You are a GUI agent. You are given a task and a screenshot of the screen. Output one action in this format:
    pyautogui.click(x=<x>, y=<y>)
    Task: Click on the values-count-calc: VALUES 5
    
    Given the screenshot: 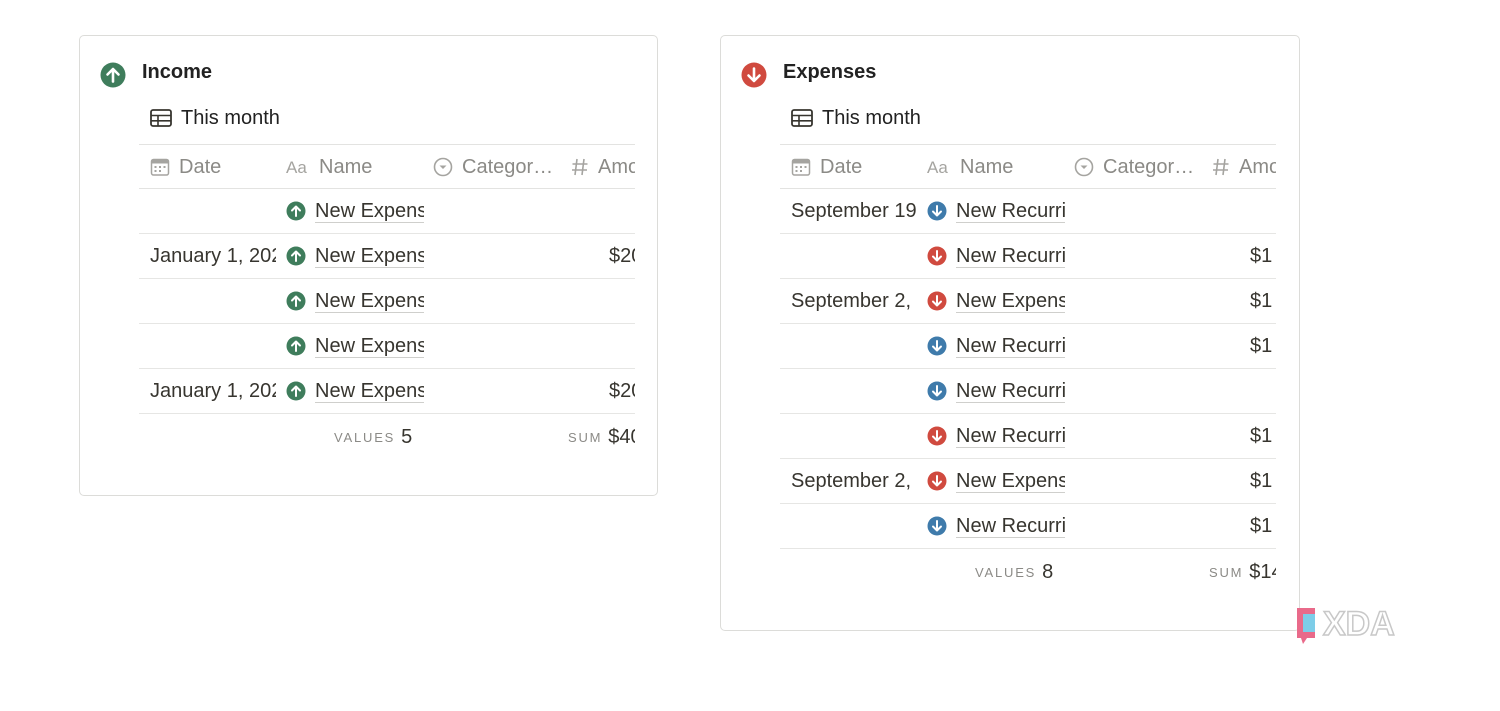 What is the action you would take?
    pyautogui.click(x=373, y=437)
    